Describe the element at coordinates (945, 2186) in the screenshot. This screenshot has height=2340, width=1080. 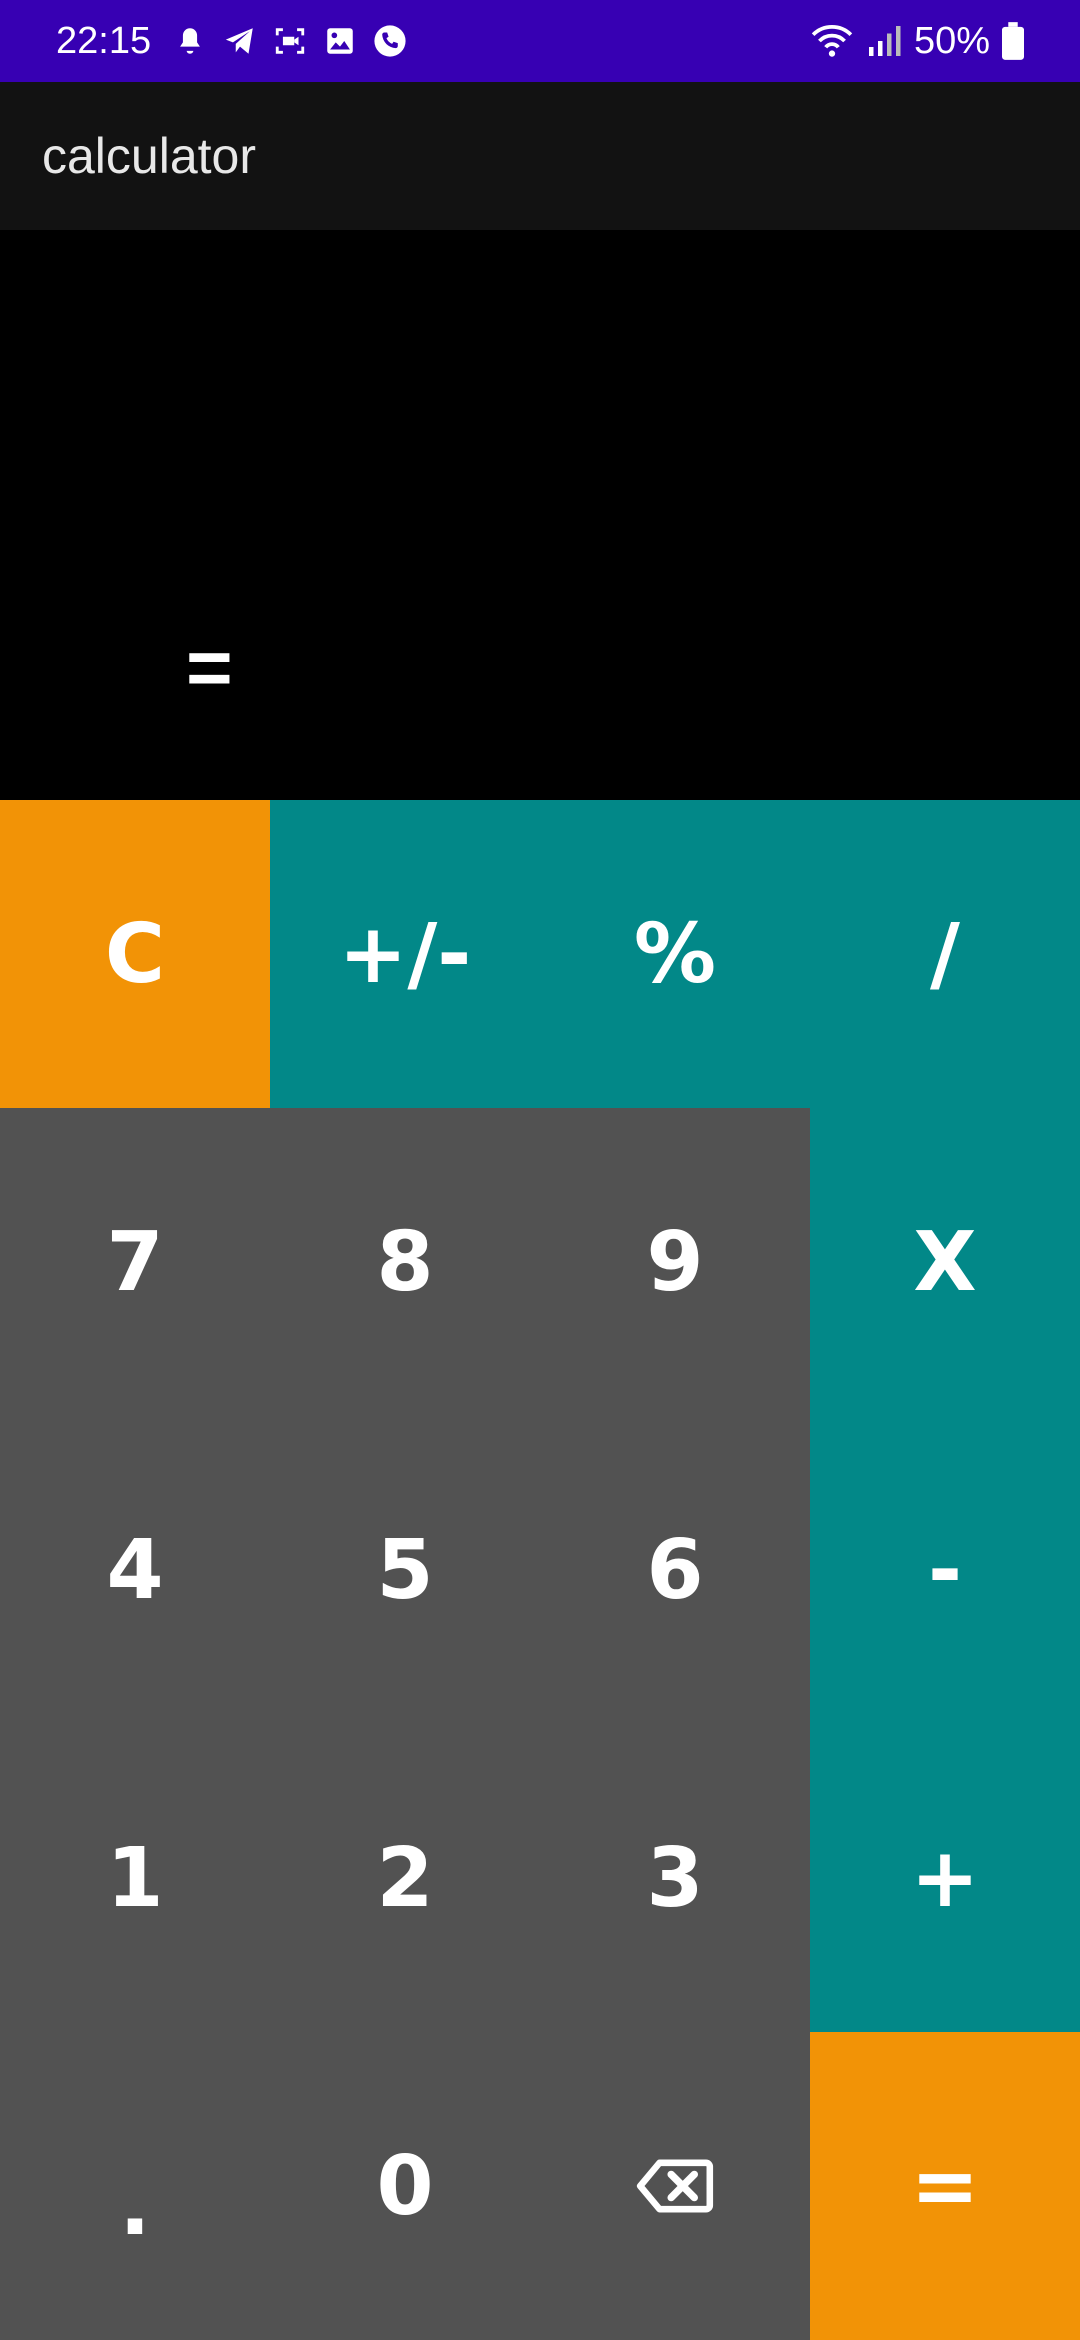
I see `equals-button: =` at that location.